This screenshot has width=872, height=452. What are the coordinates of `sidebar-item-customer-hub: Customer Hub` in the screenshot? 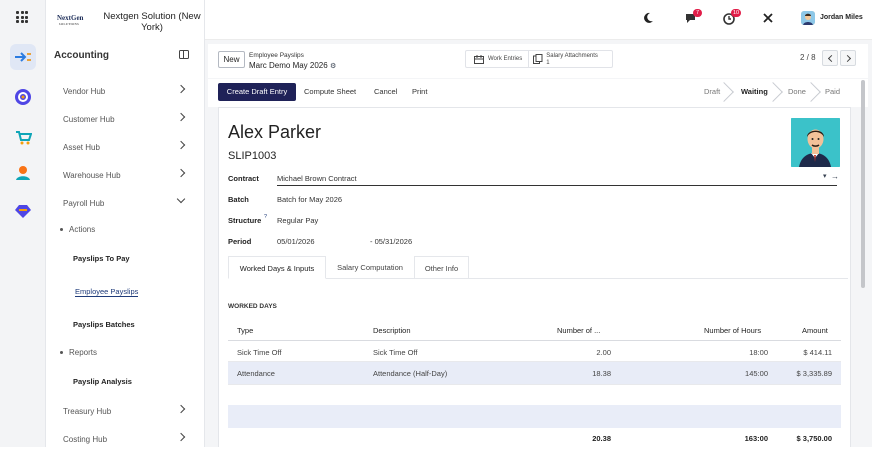 It's located at (125, 119).